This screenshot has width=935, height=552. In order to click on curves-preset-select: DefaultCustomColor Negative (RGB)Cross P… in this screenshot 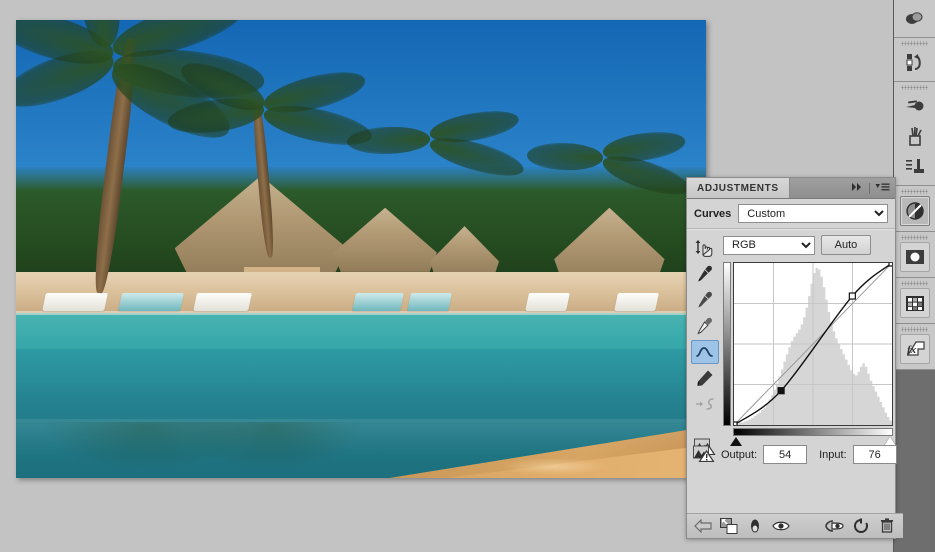, I will do `click(813, 213)`.